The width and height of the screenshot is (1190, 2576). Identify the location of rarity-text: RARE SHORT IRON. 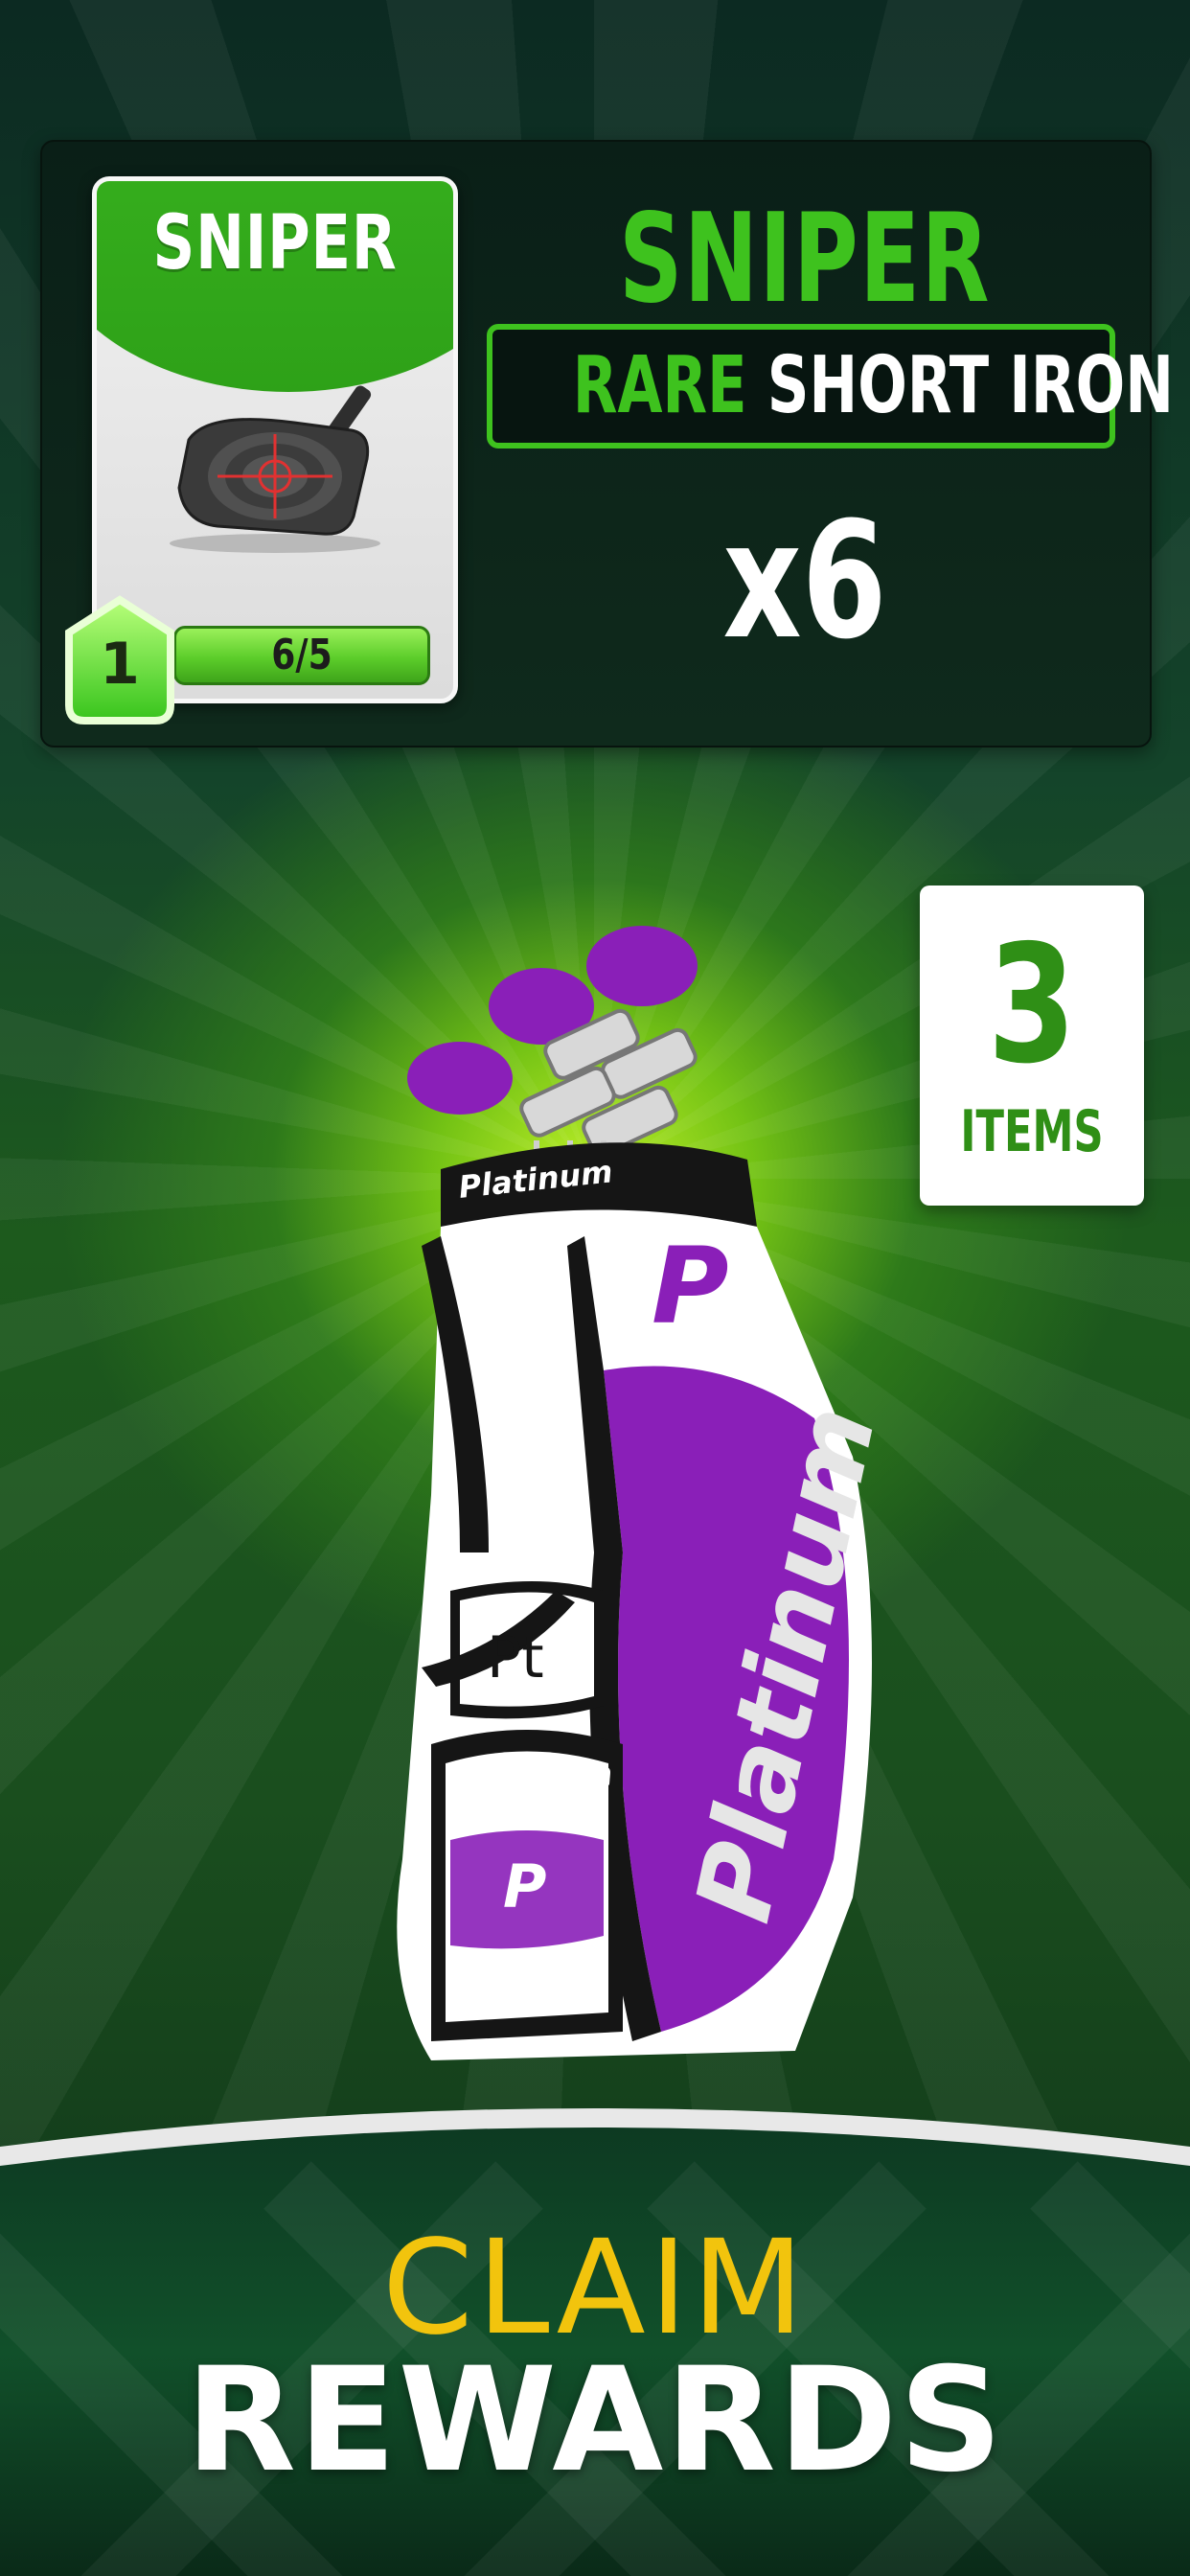
(873, 386).